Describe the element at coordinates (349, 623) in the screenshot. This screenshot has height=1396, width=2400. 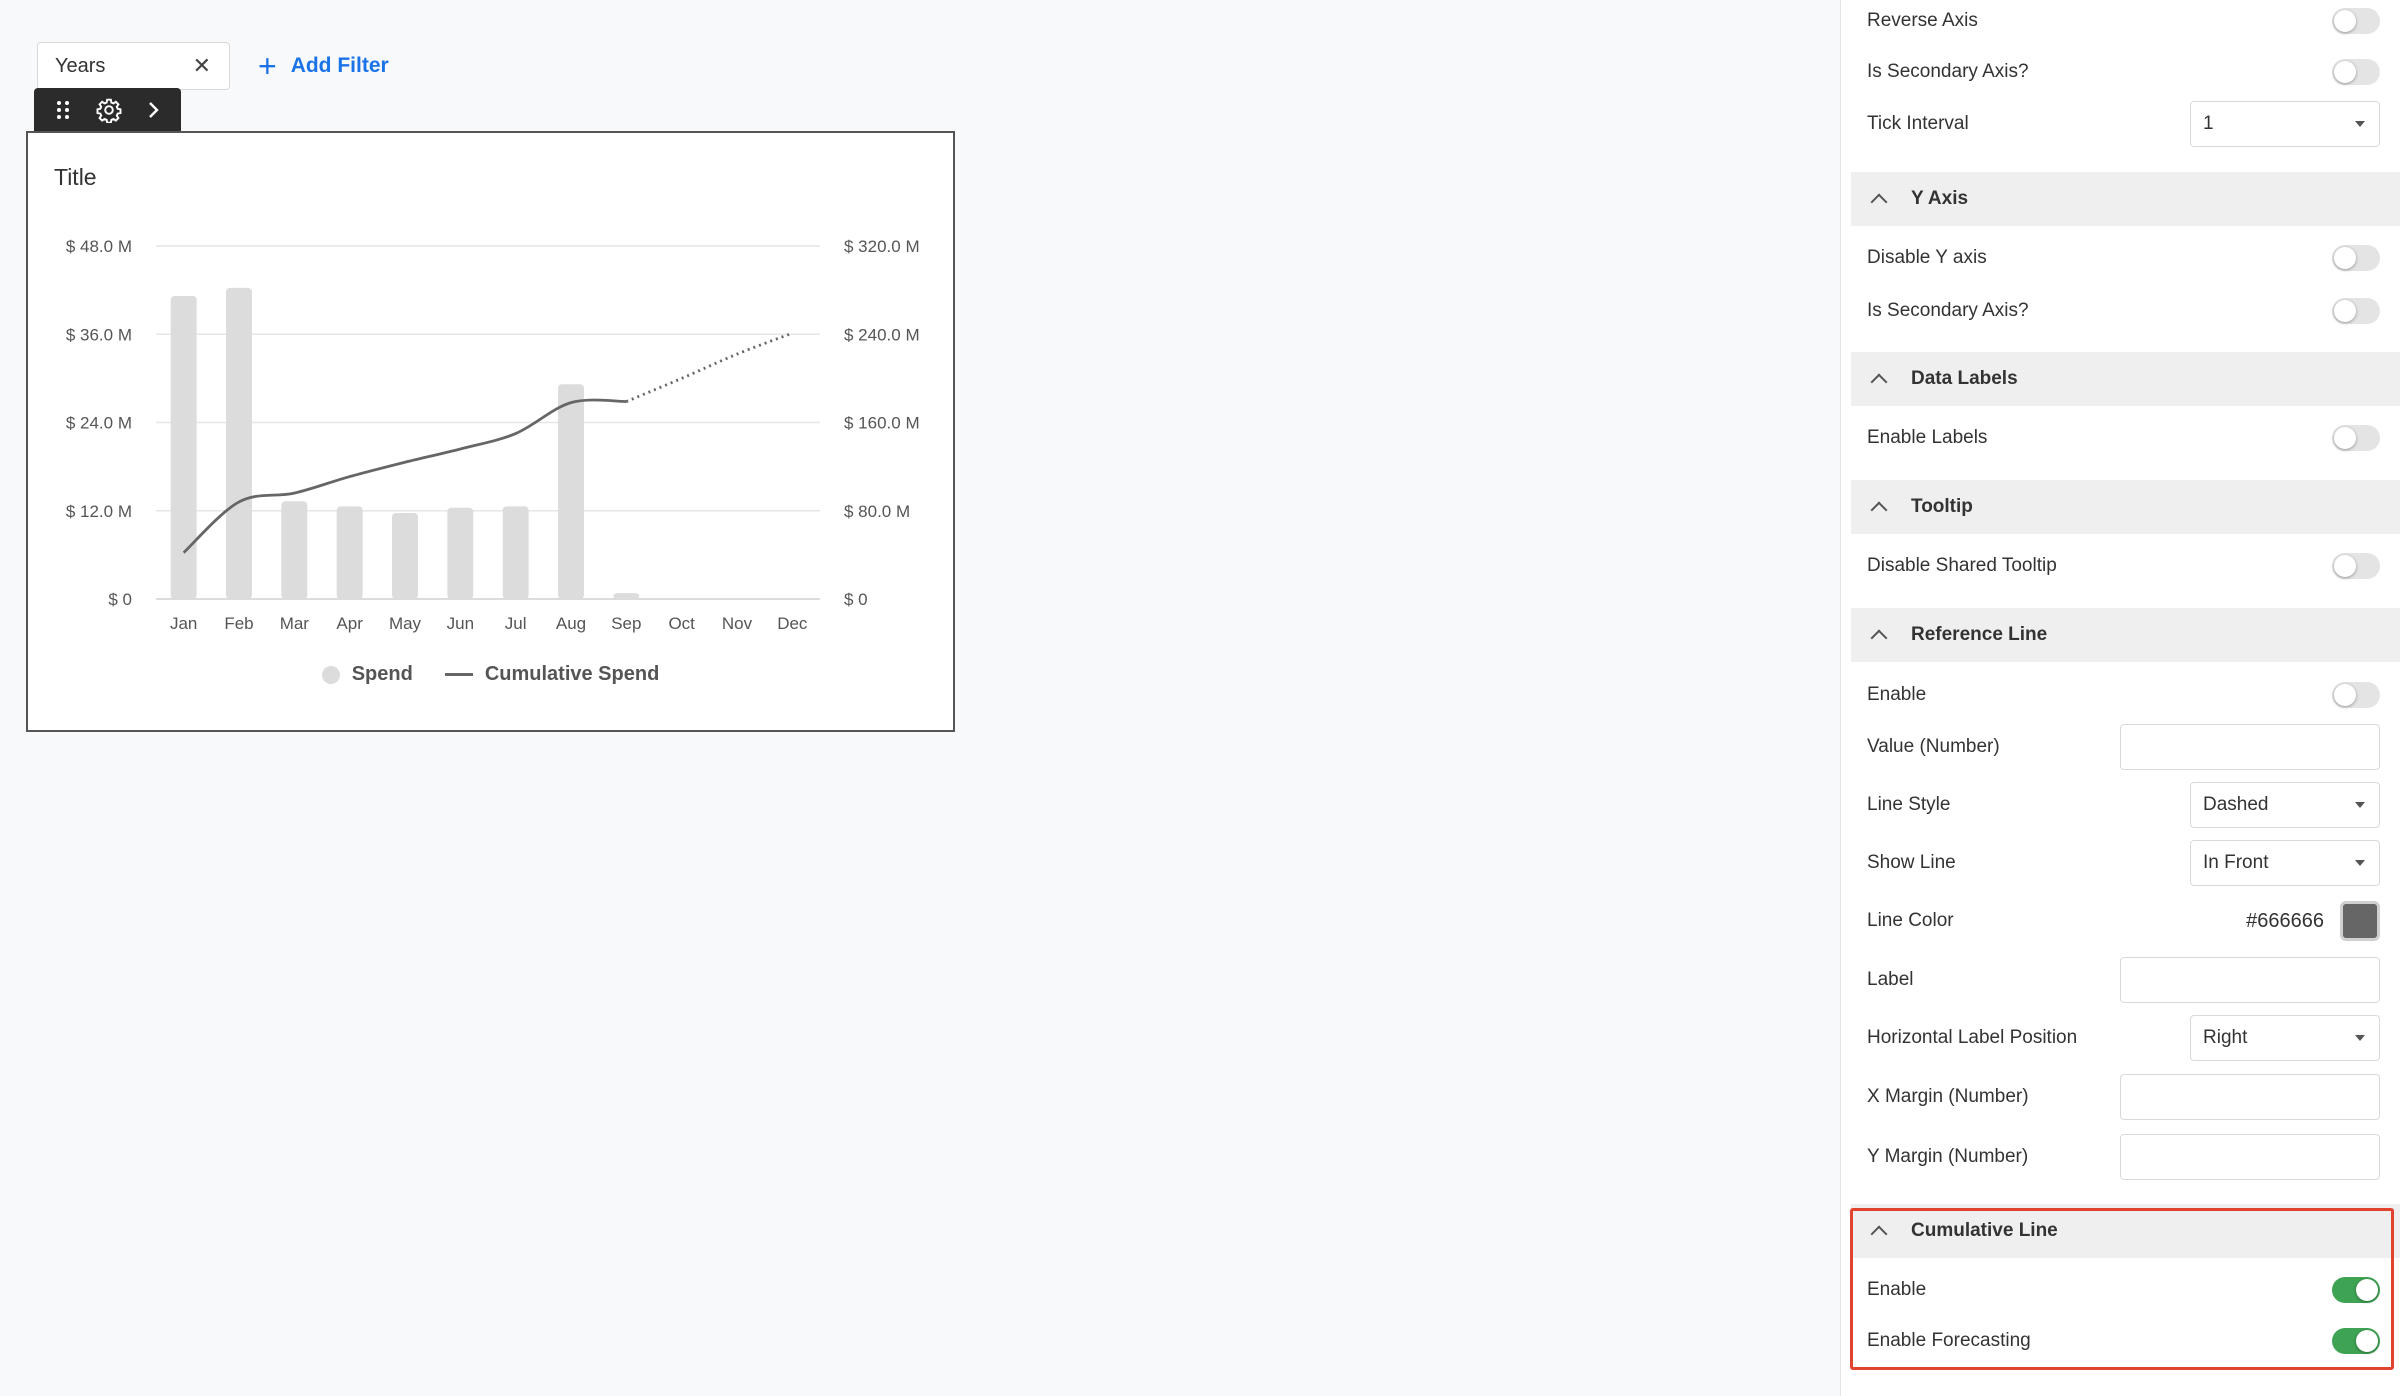
I see `x-tick-label: Apr` at that location.